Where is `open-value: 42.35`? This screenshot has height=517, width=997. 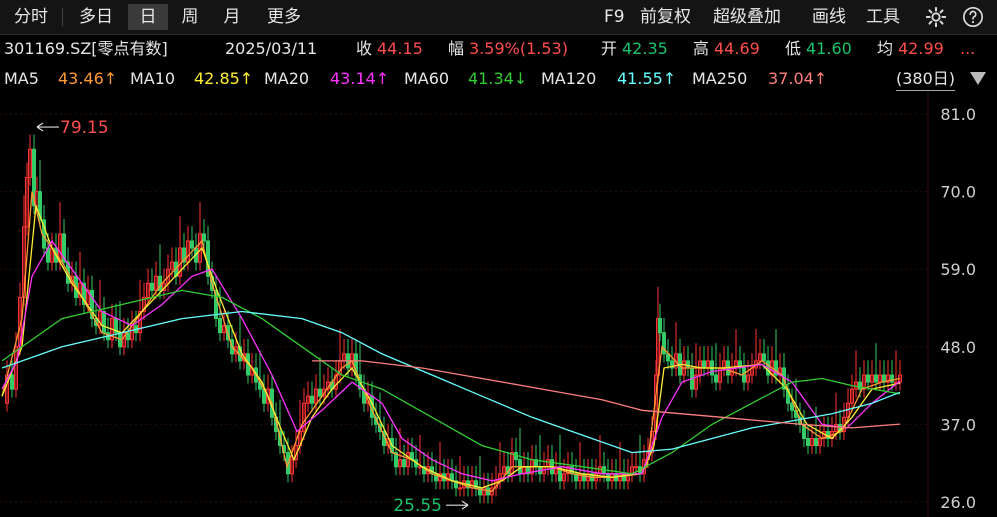
open-value: 42.35 is located at coordinates (645, 48).